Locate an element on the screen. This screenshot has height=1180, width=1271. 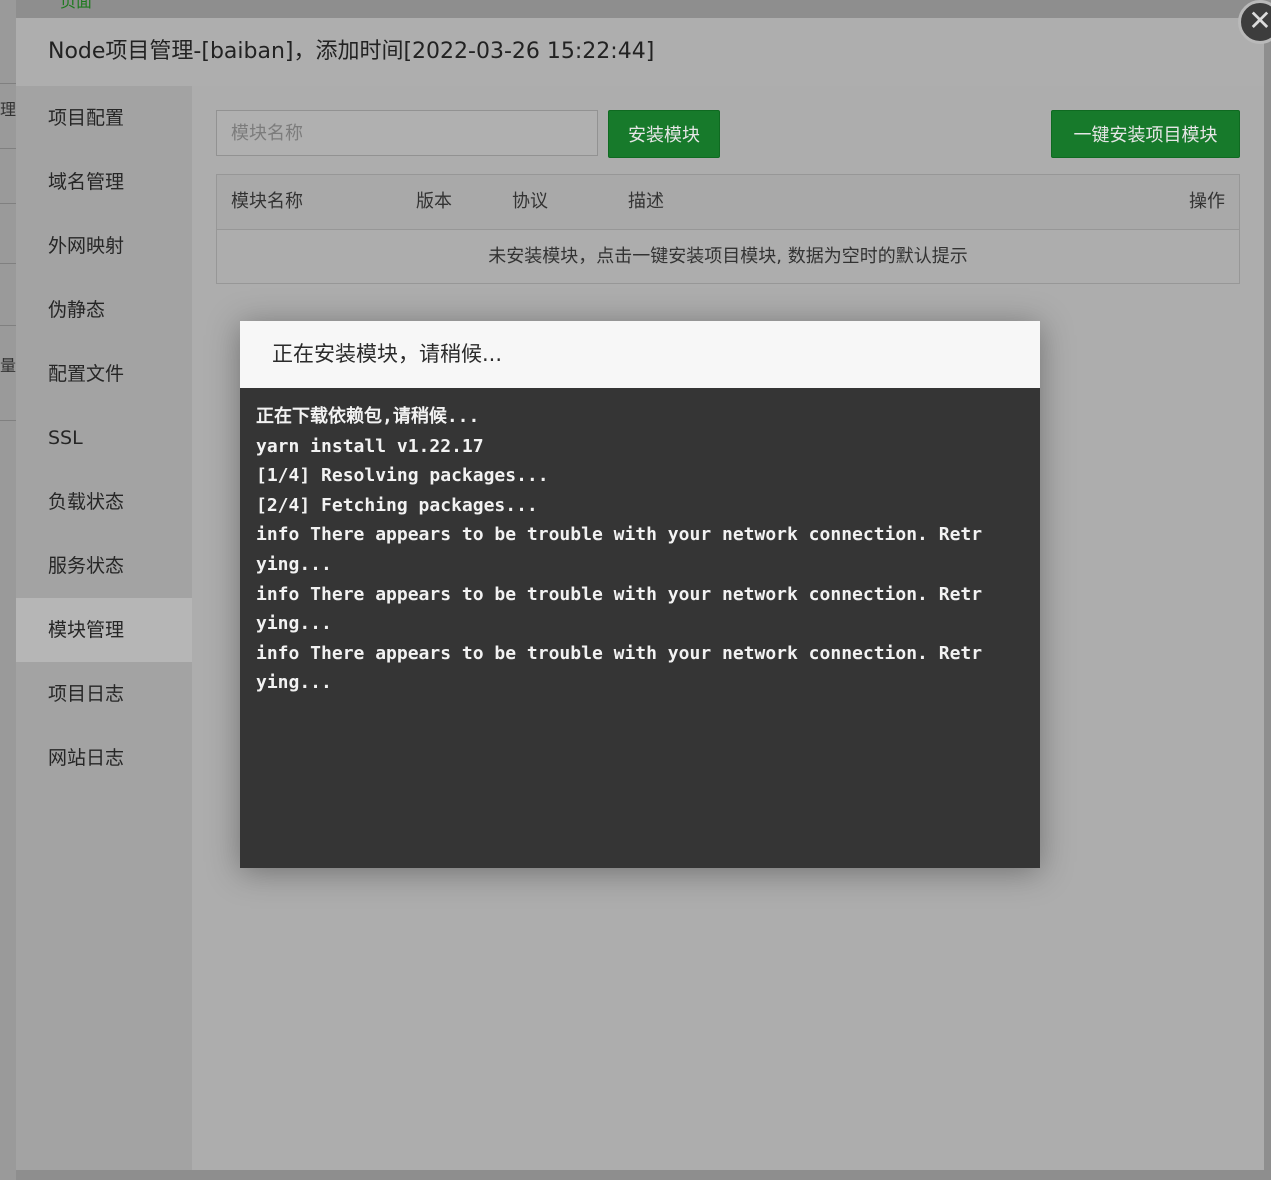
sidebar-item-config-file: 配置文件 is located at coordinates (104, 374).